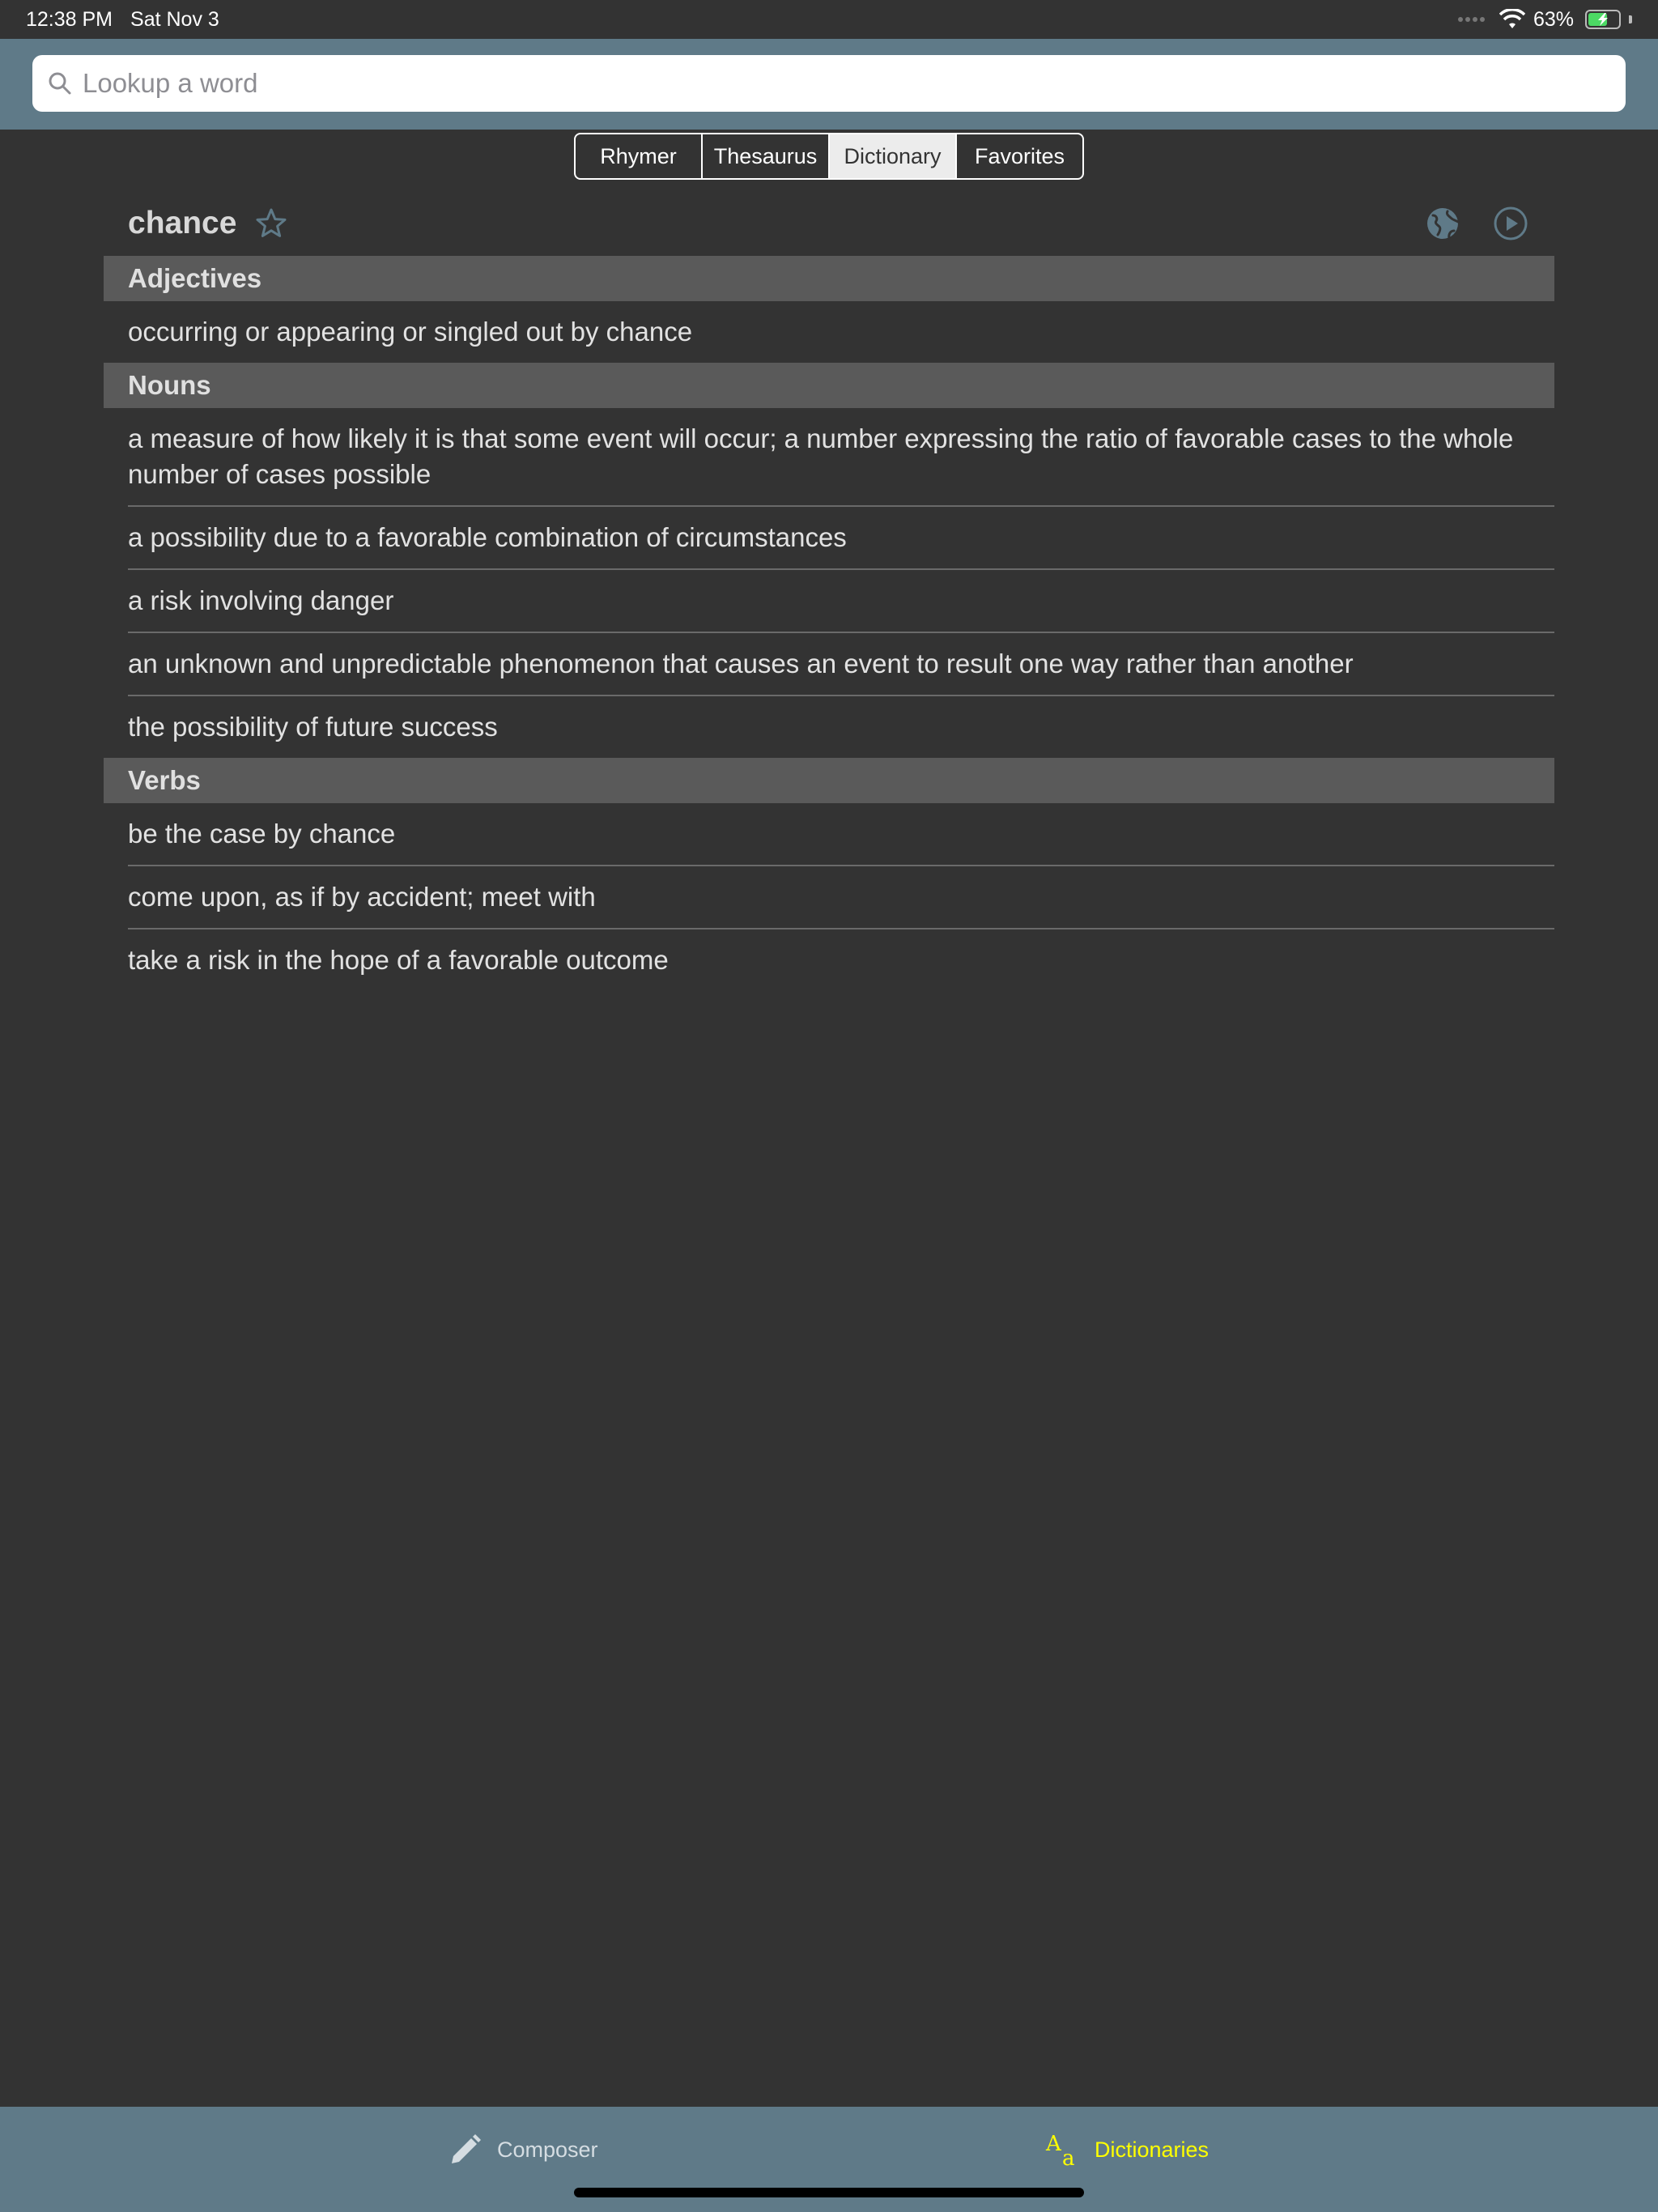 This screenshot has width=1658, height=2212. I want to click on play-icon, so click(1510, 223).